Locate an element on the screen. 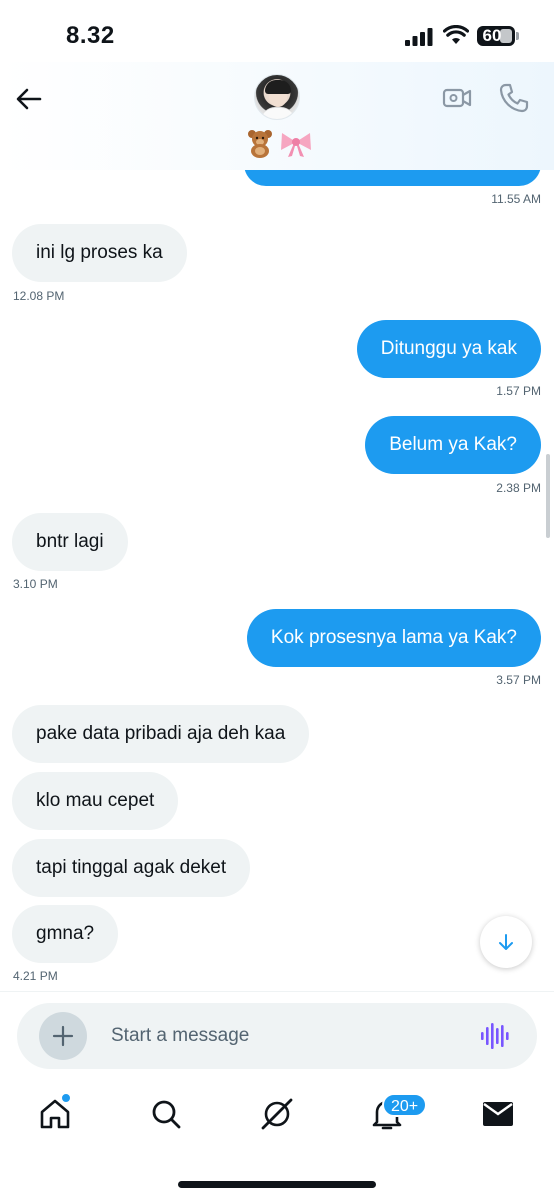  message-input is located at coordinates (281, 1036).